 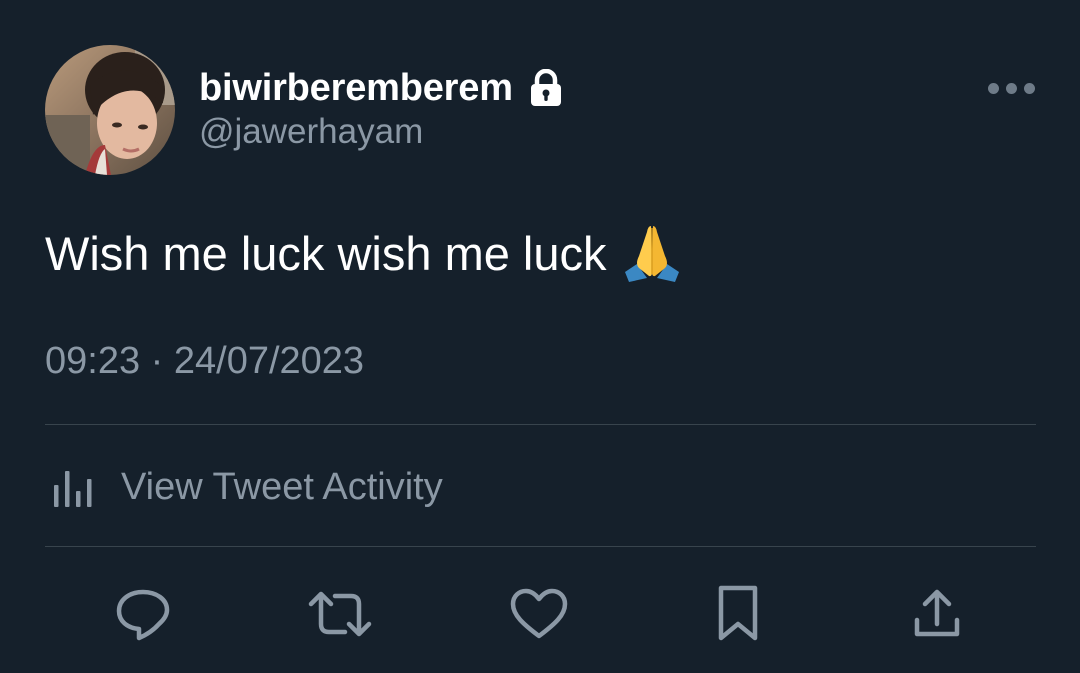 I want to click on pray-emoji-icon, so click(x=652, y=253).